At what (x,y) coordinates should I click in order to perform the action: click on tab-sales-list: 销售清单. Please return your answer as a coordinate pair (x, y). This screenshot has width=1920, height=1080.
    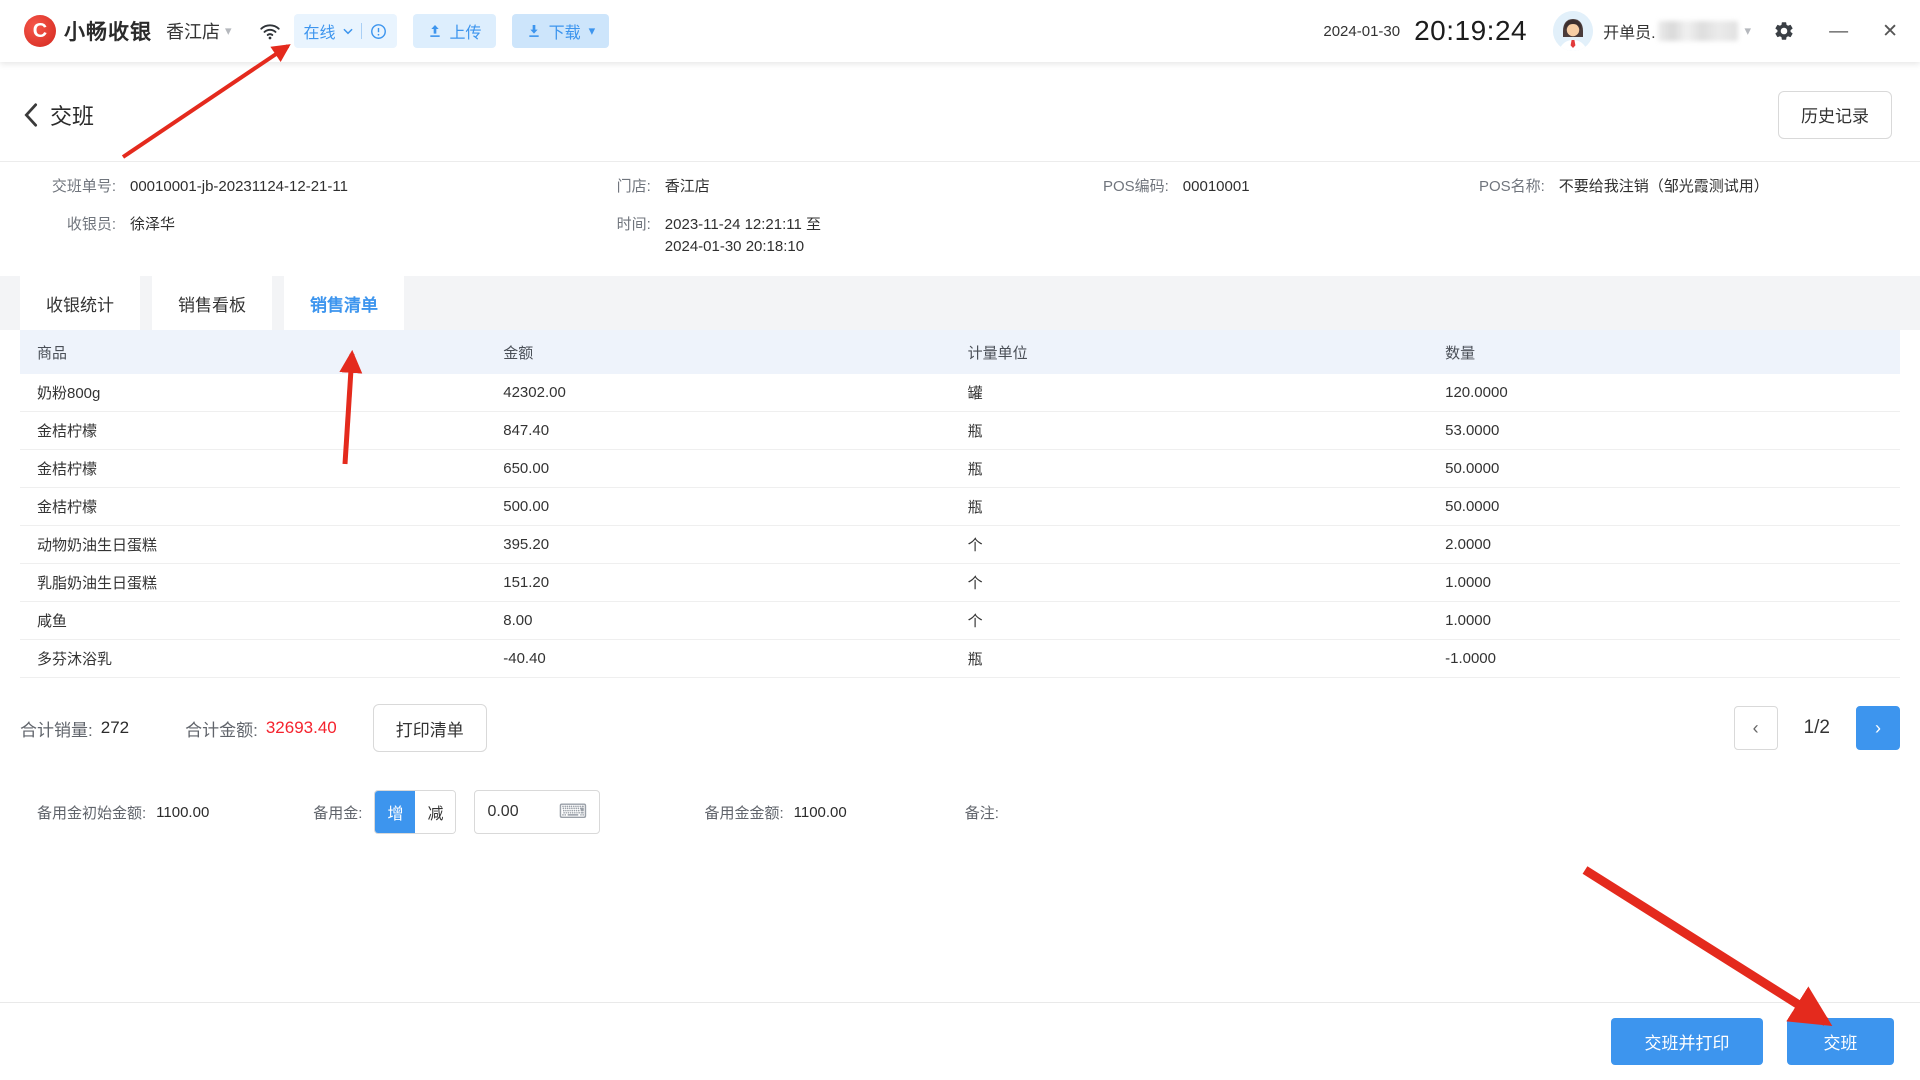
    Looking at the image, I should click on (344, 303).